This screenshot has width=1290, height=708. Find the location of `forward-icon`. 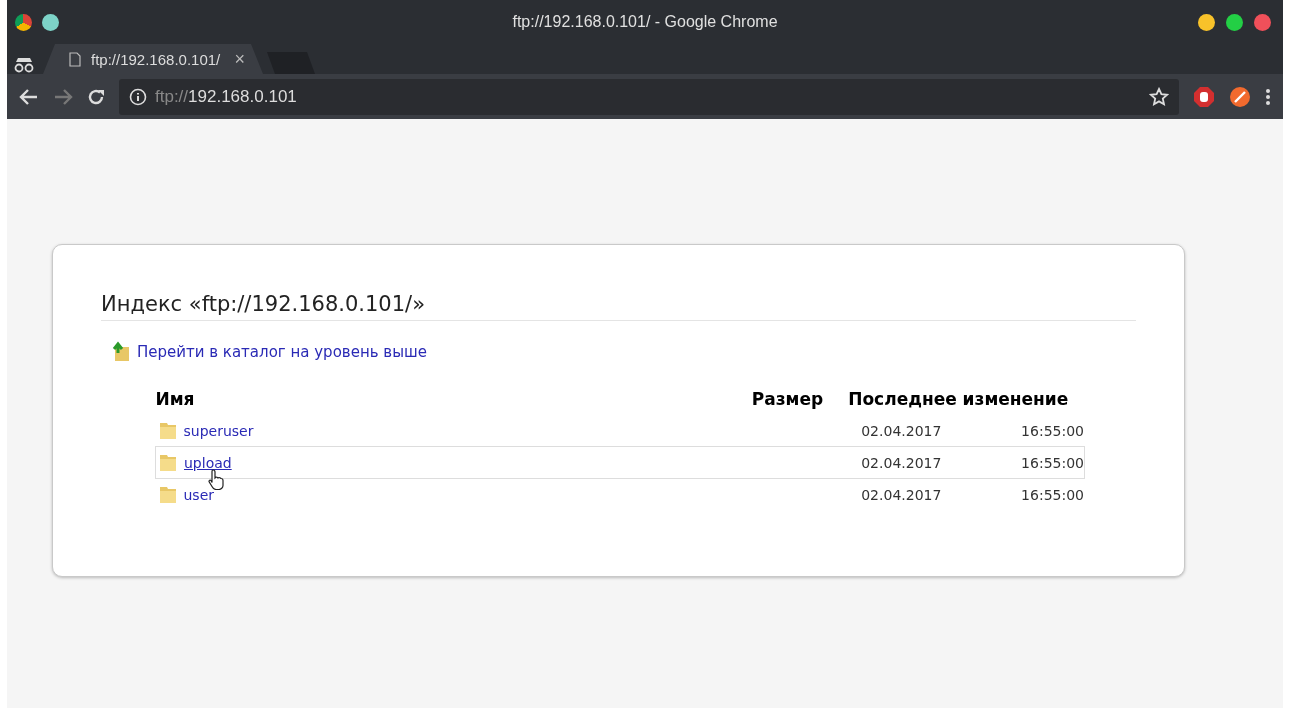

forward-icon is located at coordinates (63, 96).